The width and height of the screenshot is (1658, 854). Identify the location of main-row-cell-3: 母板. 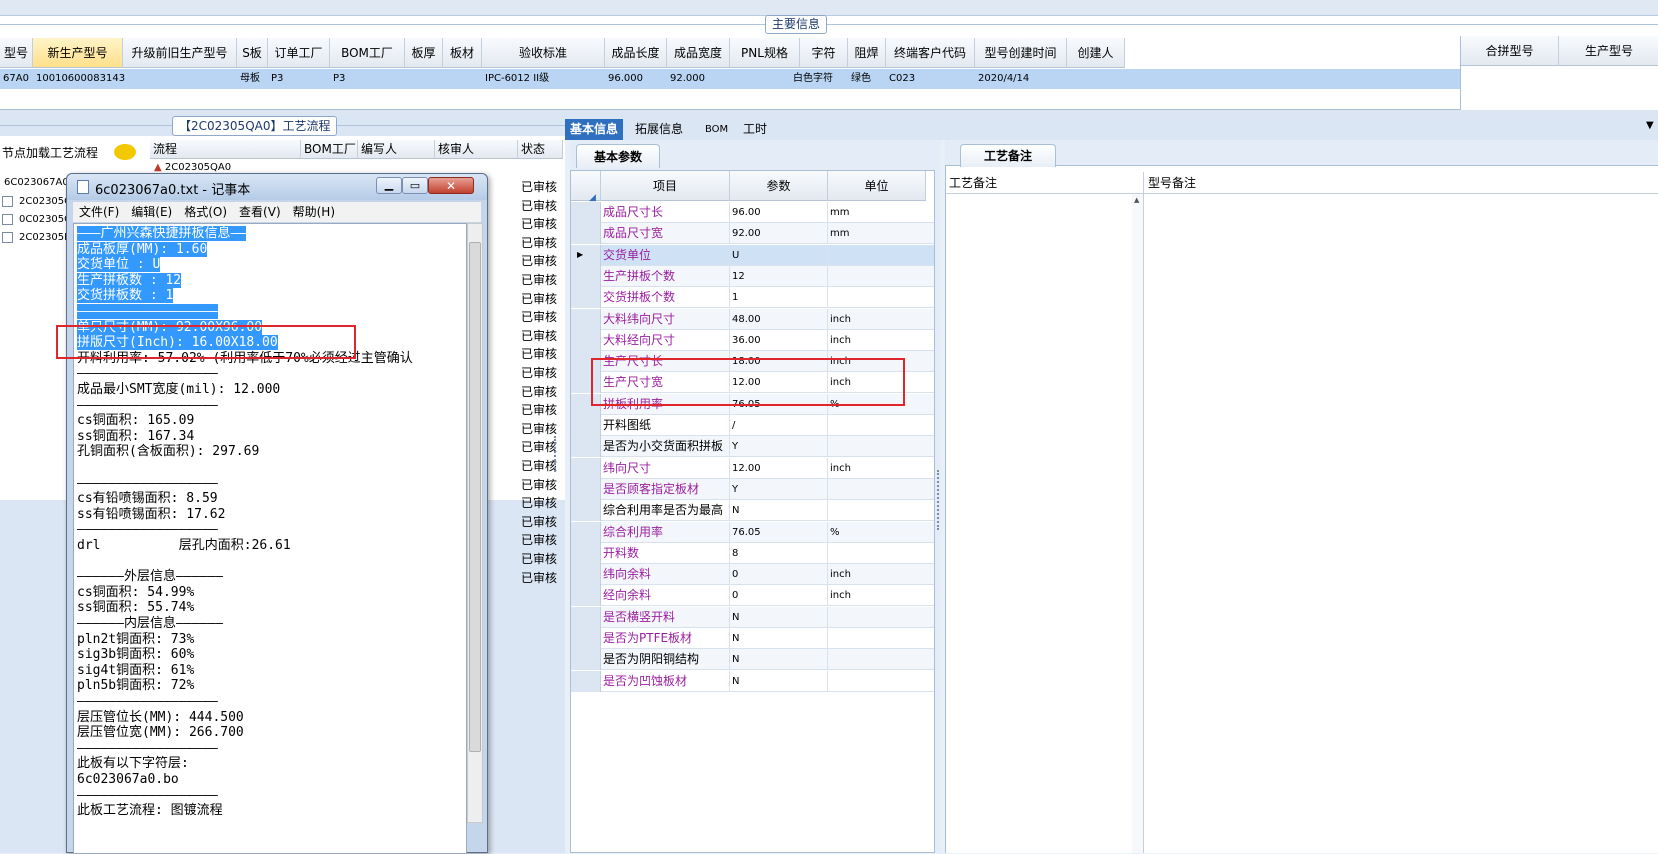
(248, 79).